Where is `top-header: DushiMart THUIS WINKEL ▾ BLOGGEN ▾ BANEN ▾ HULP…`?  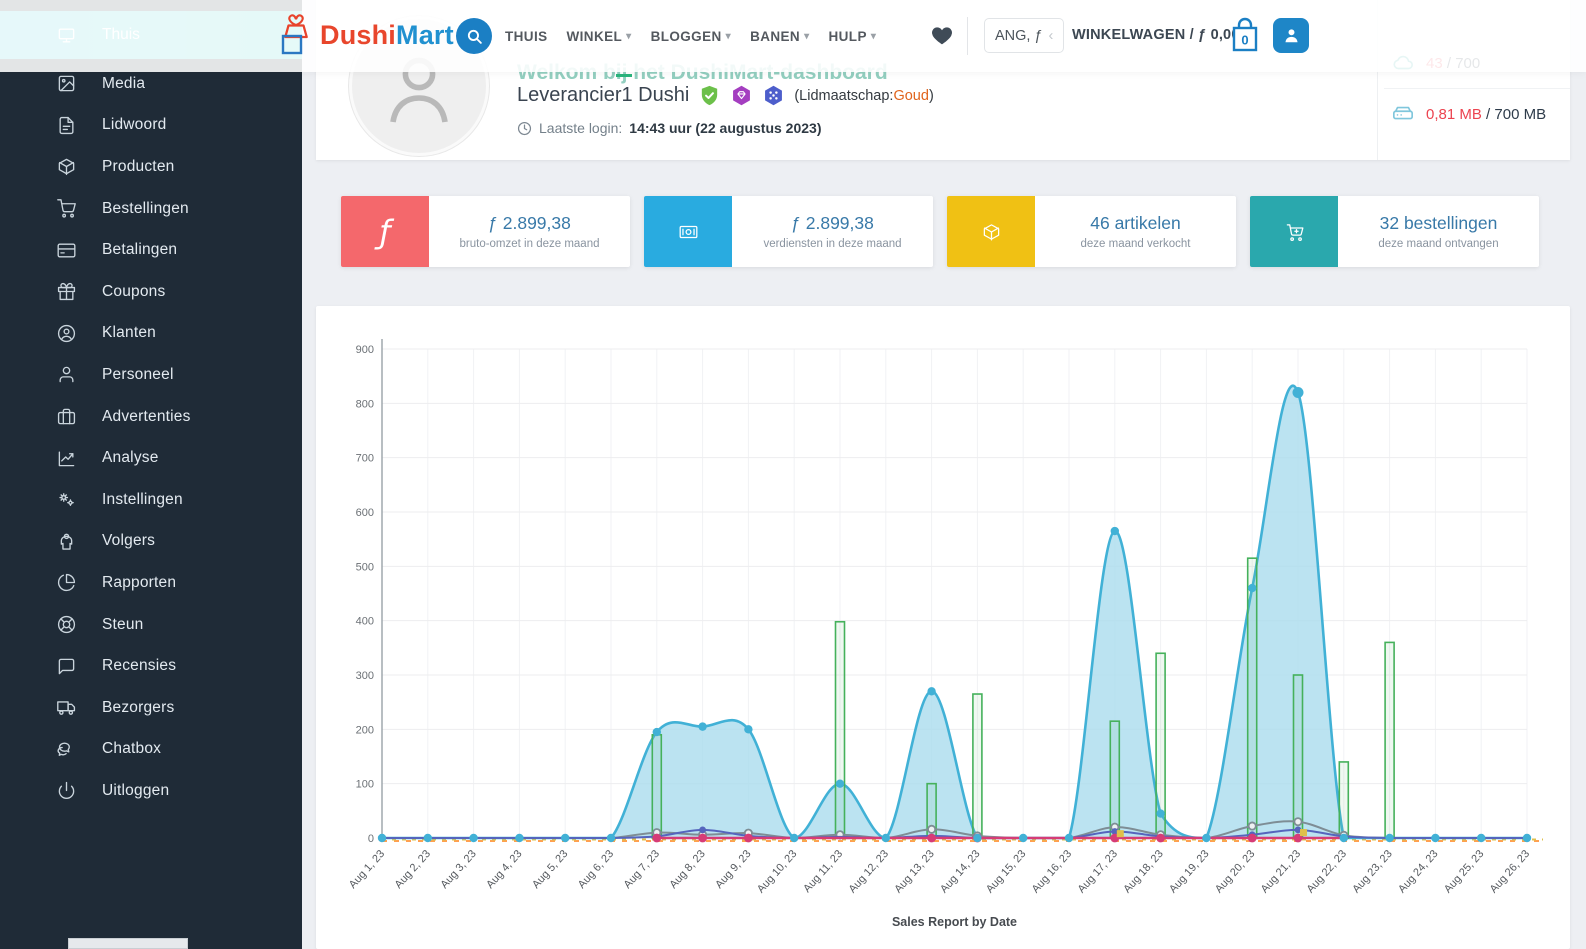
top-header: DushiMart THUIS WINKEL ▾ BLOGGEN ▾ BANEN ▾ HULP… is located at coordinates (793, 36).